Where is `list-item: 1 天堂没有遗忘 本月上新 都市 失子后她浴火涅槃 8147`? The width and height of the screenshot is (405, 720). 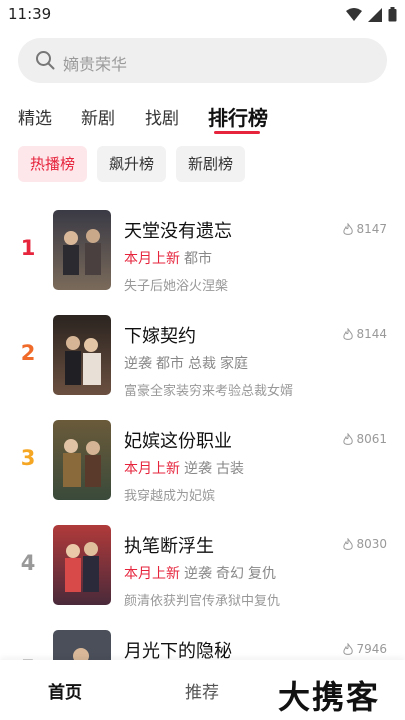 list-item: 1 天堂没有遗忘 本月上新 都市 失子后她浴火涅槃 8147 is located at coordinates (202, 252).